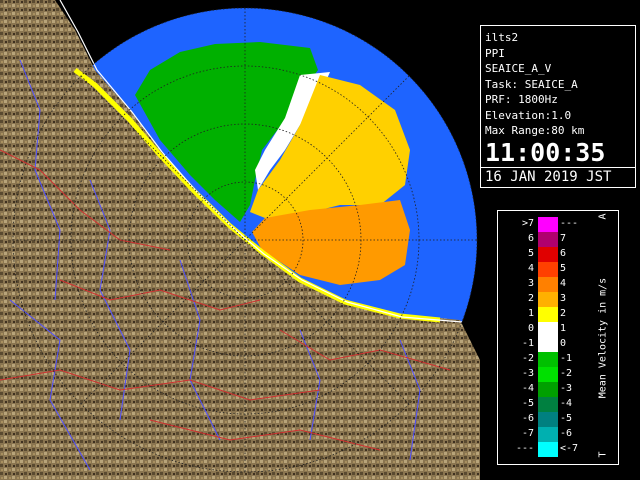 This screenshot has width=640, height=480. Describe the element at coordinates (569, 223) in the screenshot. I see `legend-row-right-label: ---` at that location.